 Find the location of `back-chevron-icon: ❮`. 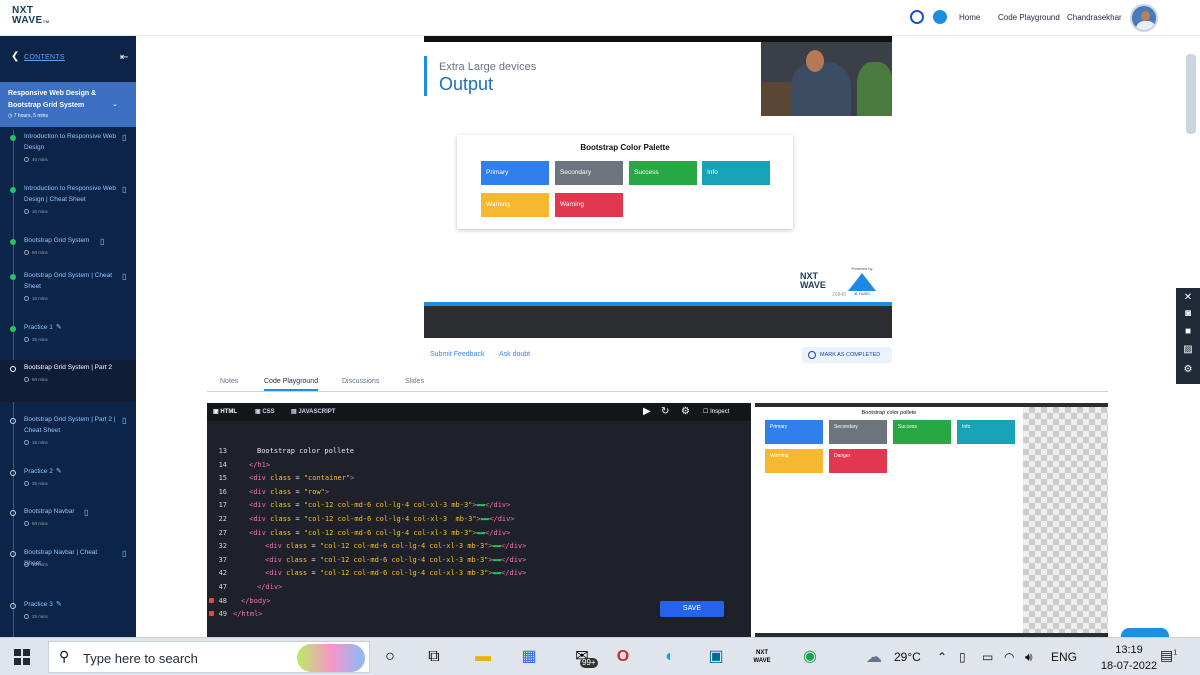

back-chevron-icon: ❮ is located at coordinates (15, 56).